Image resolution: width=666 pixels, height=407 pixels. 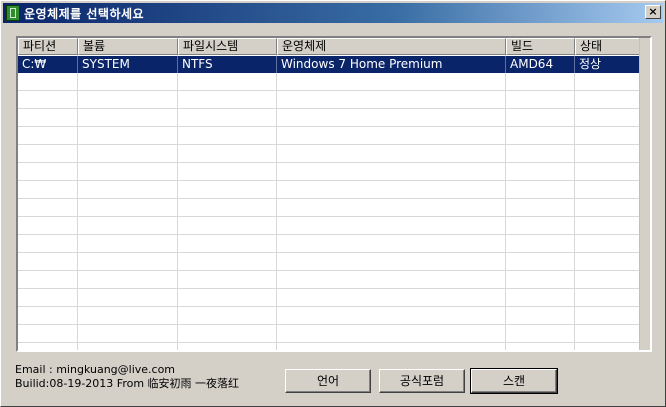 What do you see at coordinates (328, 381) in the screenshot?
I see `language-button: 언어` at bounding box center [328, 381].